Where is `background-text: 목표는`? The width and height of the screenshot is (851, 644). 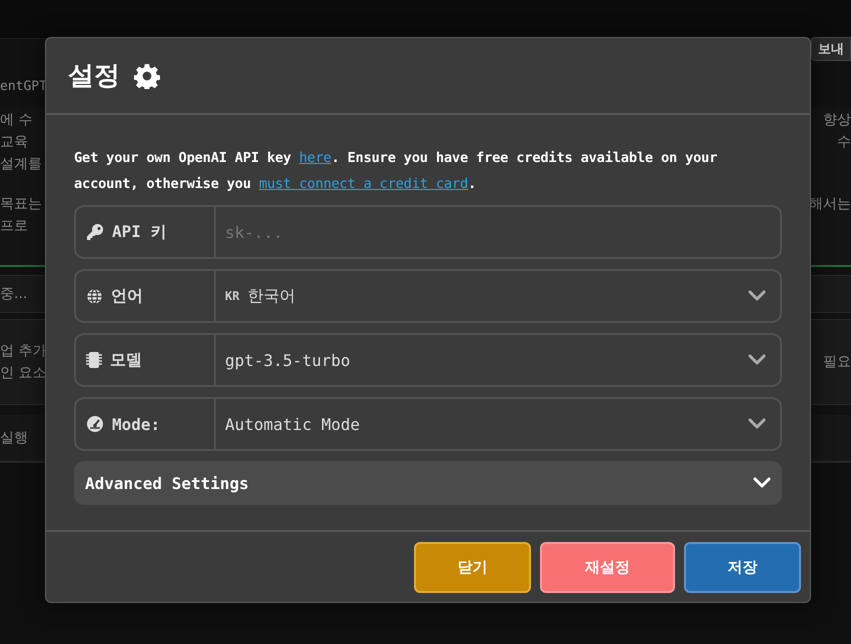
background-text: 목표는 is located at coordinates (21, 204).